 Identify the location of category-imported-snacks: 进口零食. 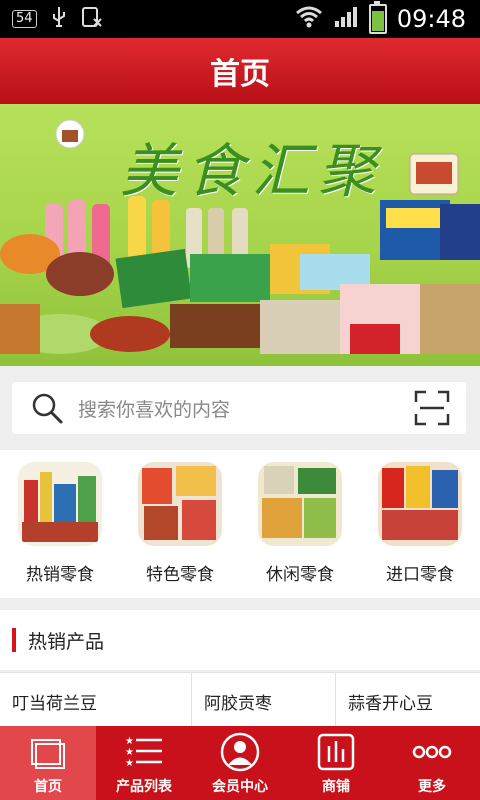
(420, 524).